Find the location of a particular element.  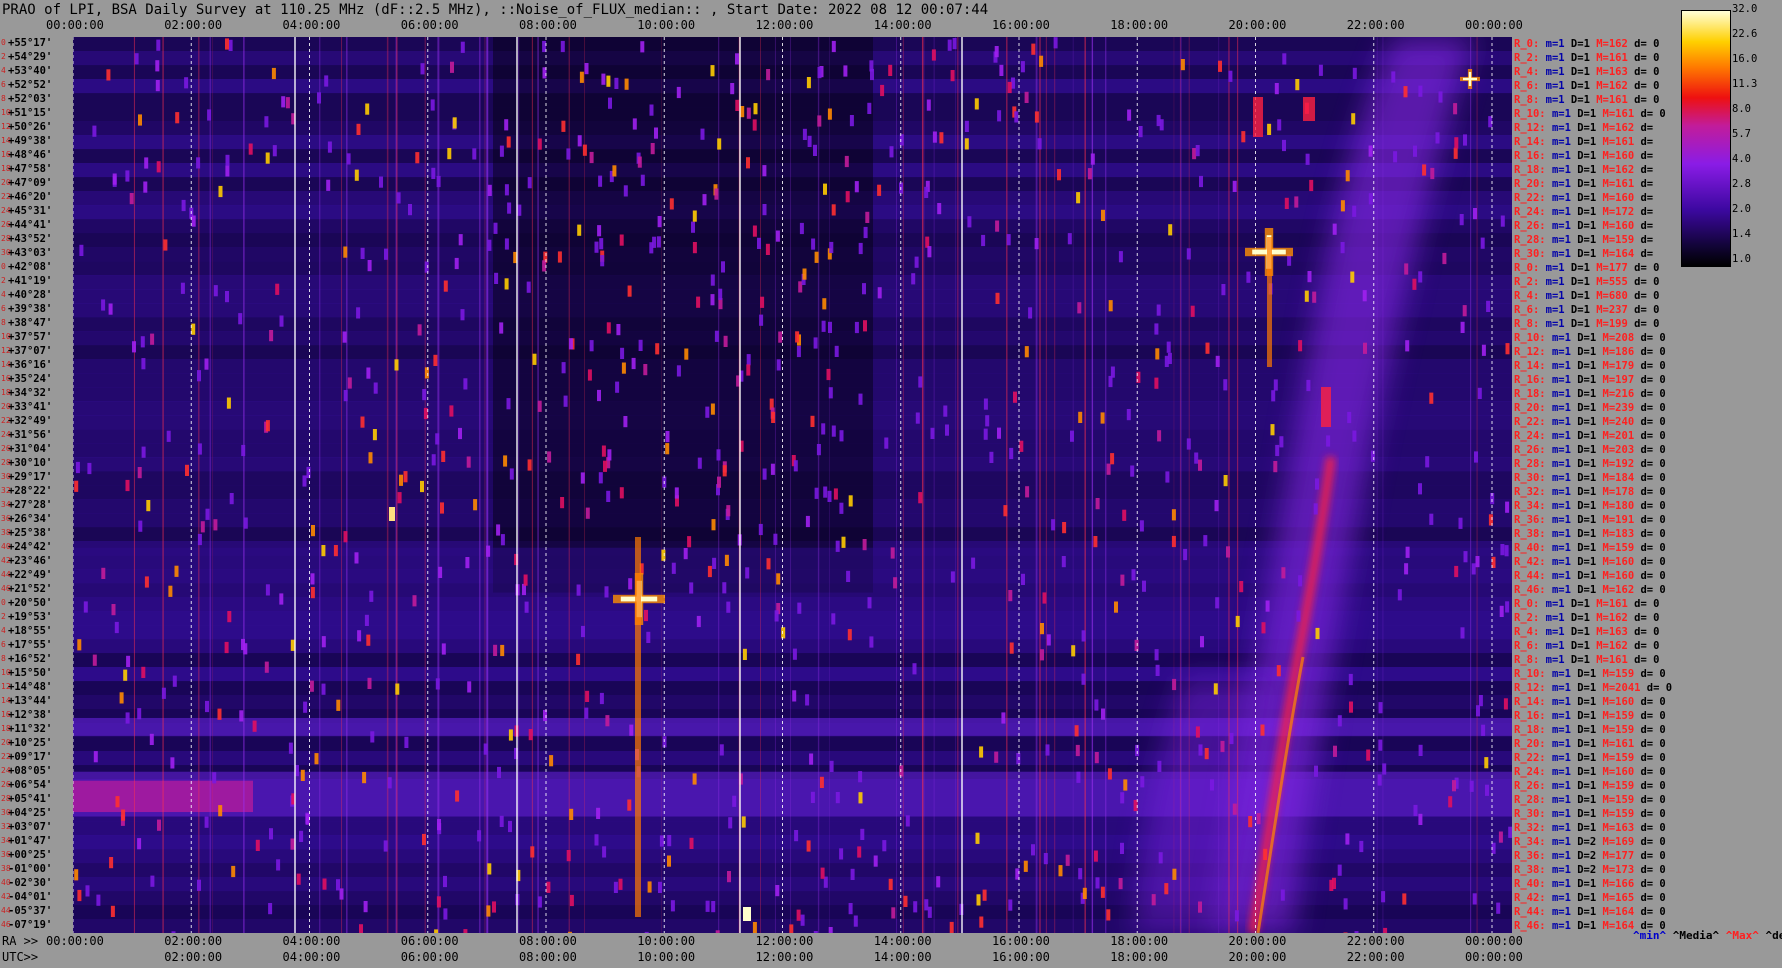

declination-label: +06°54' is located at coordinates (30, 785).